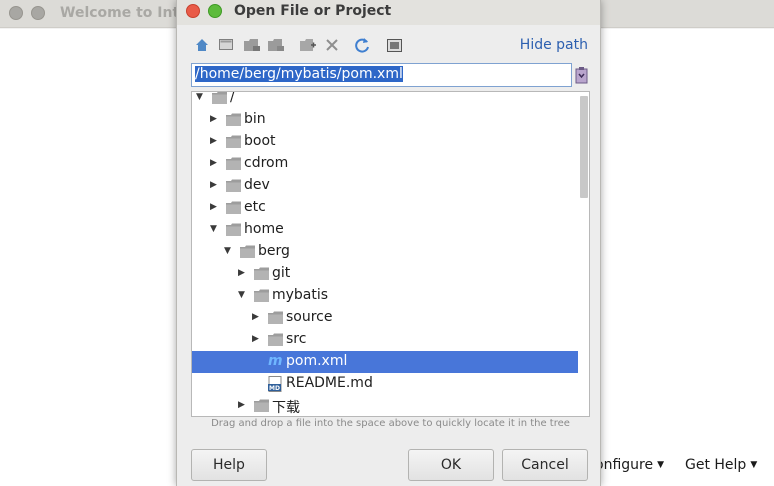  Describe the element at coordinates (385, 274) in the screenshot. I see `tree-row: ▶ git` at that location.